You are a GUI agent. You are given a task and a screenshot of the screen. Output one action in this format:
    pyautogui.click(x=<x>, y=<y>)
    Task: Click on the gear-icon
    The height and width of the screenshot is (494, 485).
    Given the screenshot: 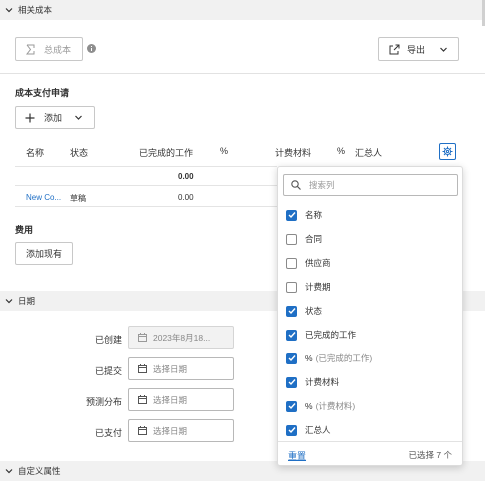 What is the action you would take?
    pyautogui.click(x=447, y=151)
    